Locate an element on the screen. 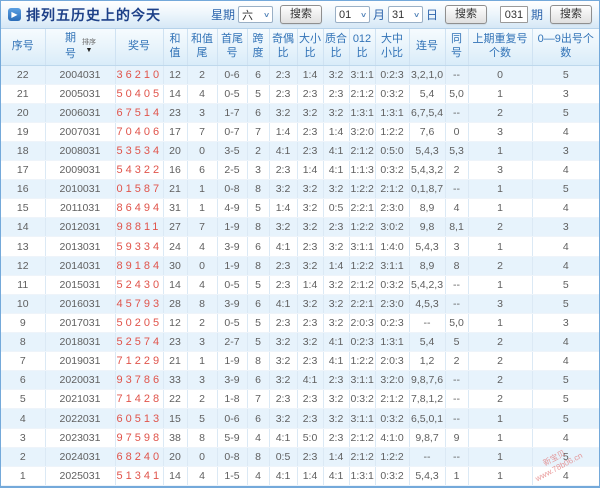  cell-consecutive: 7,6 is located at coordinates (426, 132).